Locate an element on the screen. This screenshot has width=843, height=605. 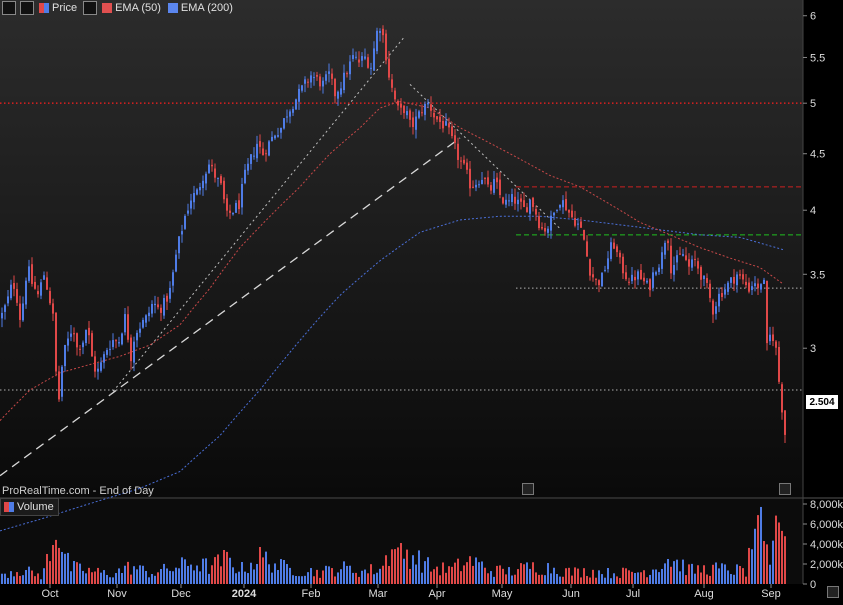
close-chart-icon is located at coordinates (9, 8).